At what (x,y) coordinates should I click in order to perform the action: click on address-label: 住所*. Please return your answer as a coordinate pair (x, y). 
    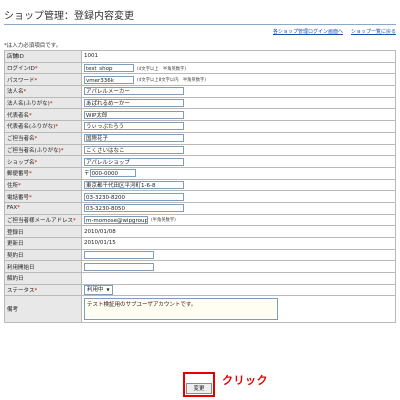
    Looking at the image, I should click on (43, 185).